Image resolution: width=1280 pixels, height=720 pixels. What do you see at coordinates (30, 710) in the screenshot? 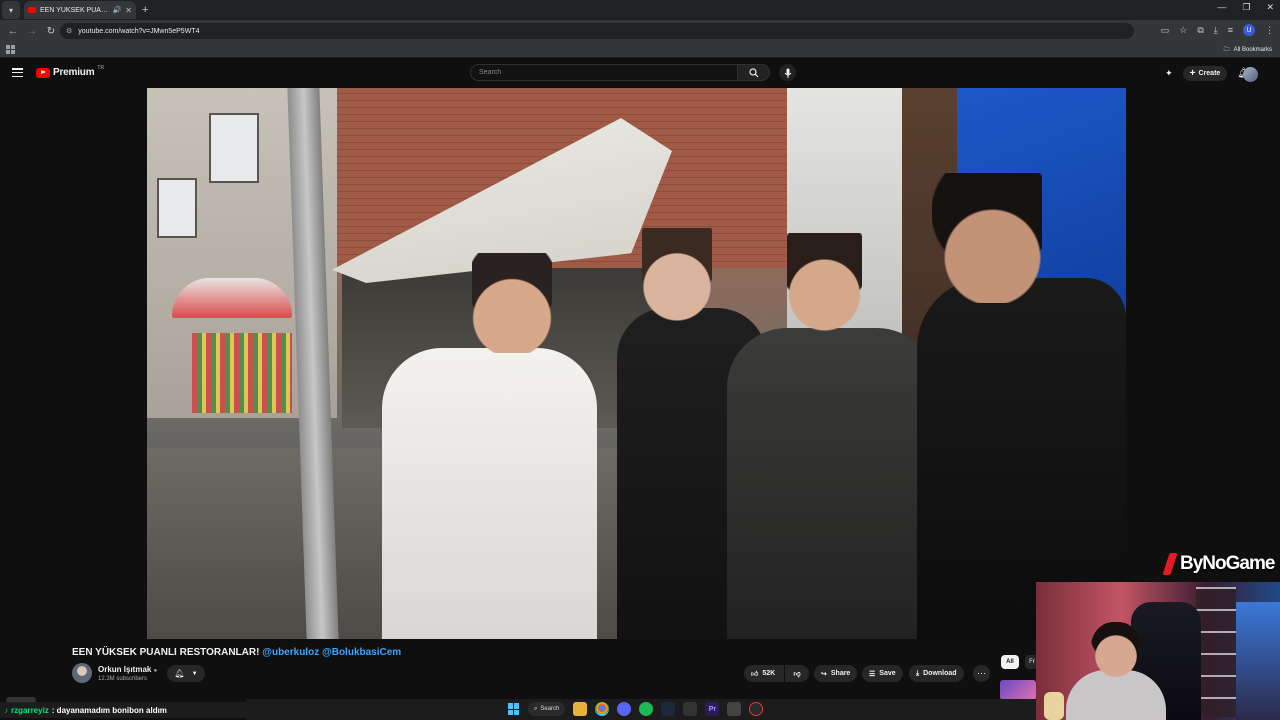
I see `chat-username: rzgarreyiz` at bounding box center [30, 710].